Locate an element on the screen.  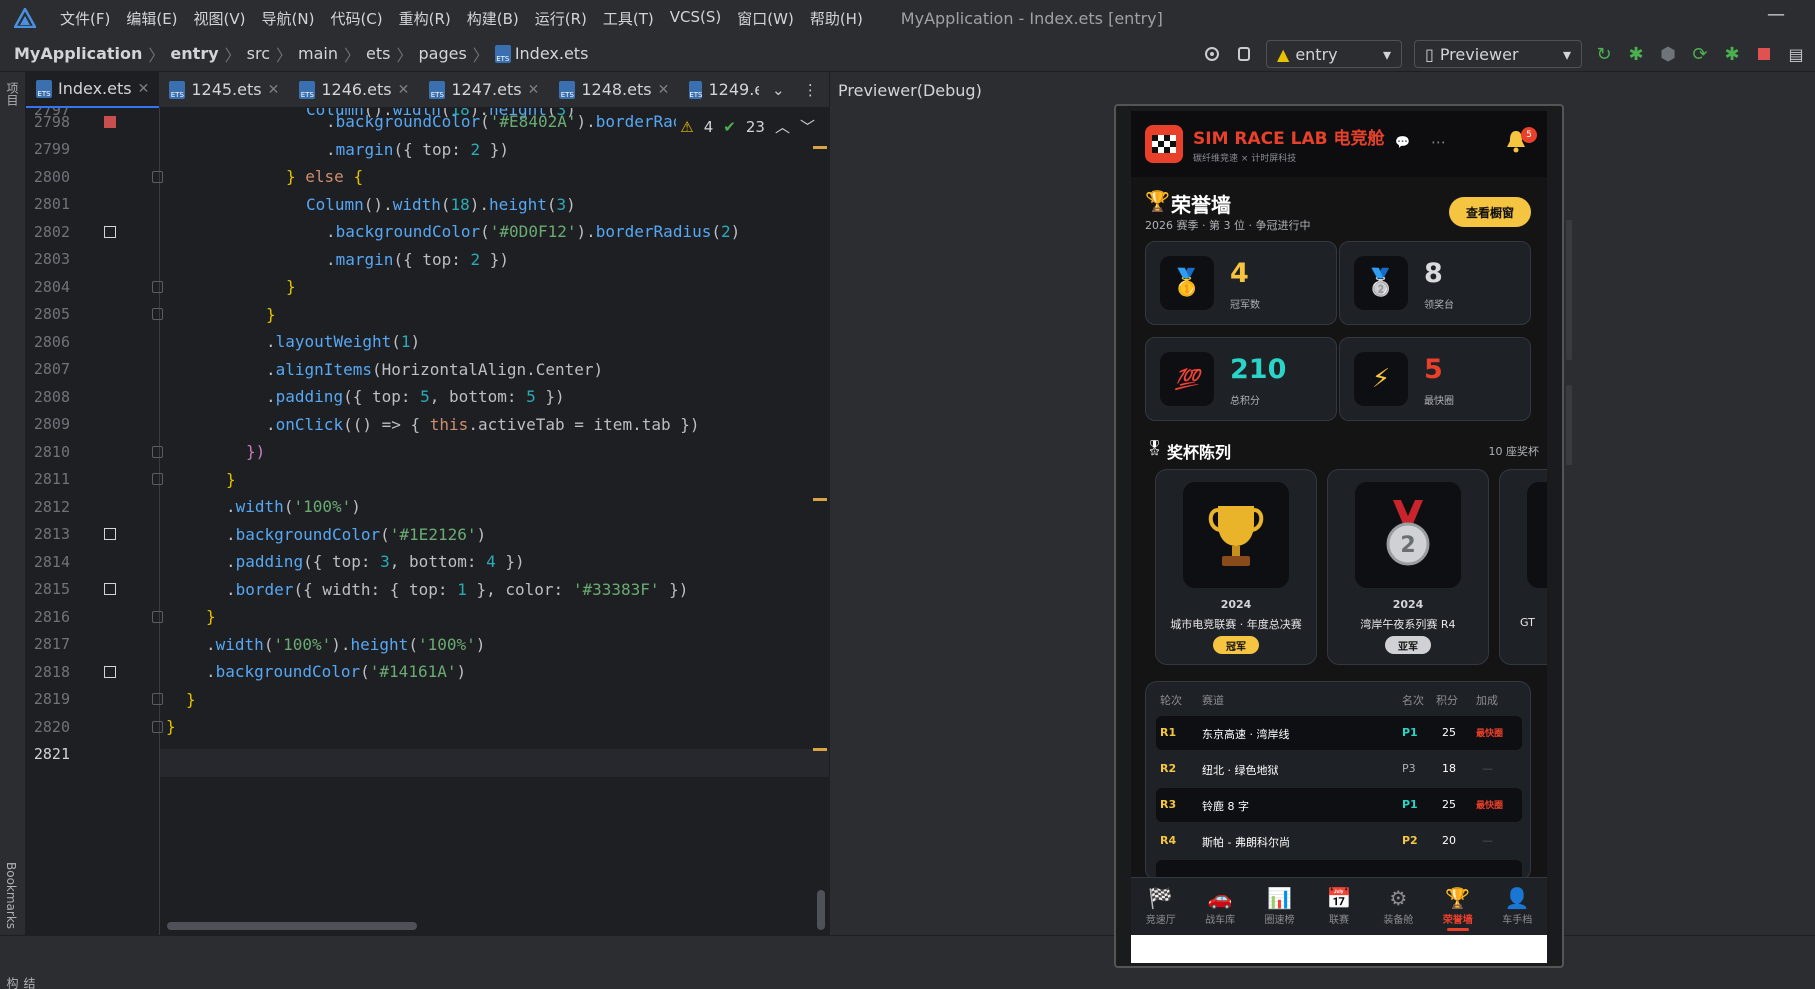
table-row: R4 斯帕 - 弗朗科尔尚 P2 20 — is located at coordinates (1339, 841).